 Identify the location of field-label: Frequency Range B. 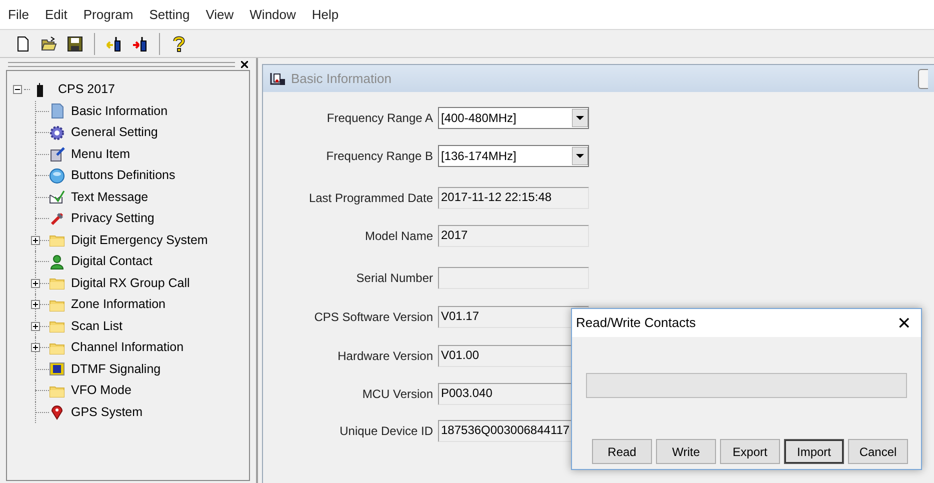
(379, 156).